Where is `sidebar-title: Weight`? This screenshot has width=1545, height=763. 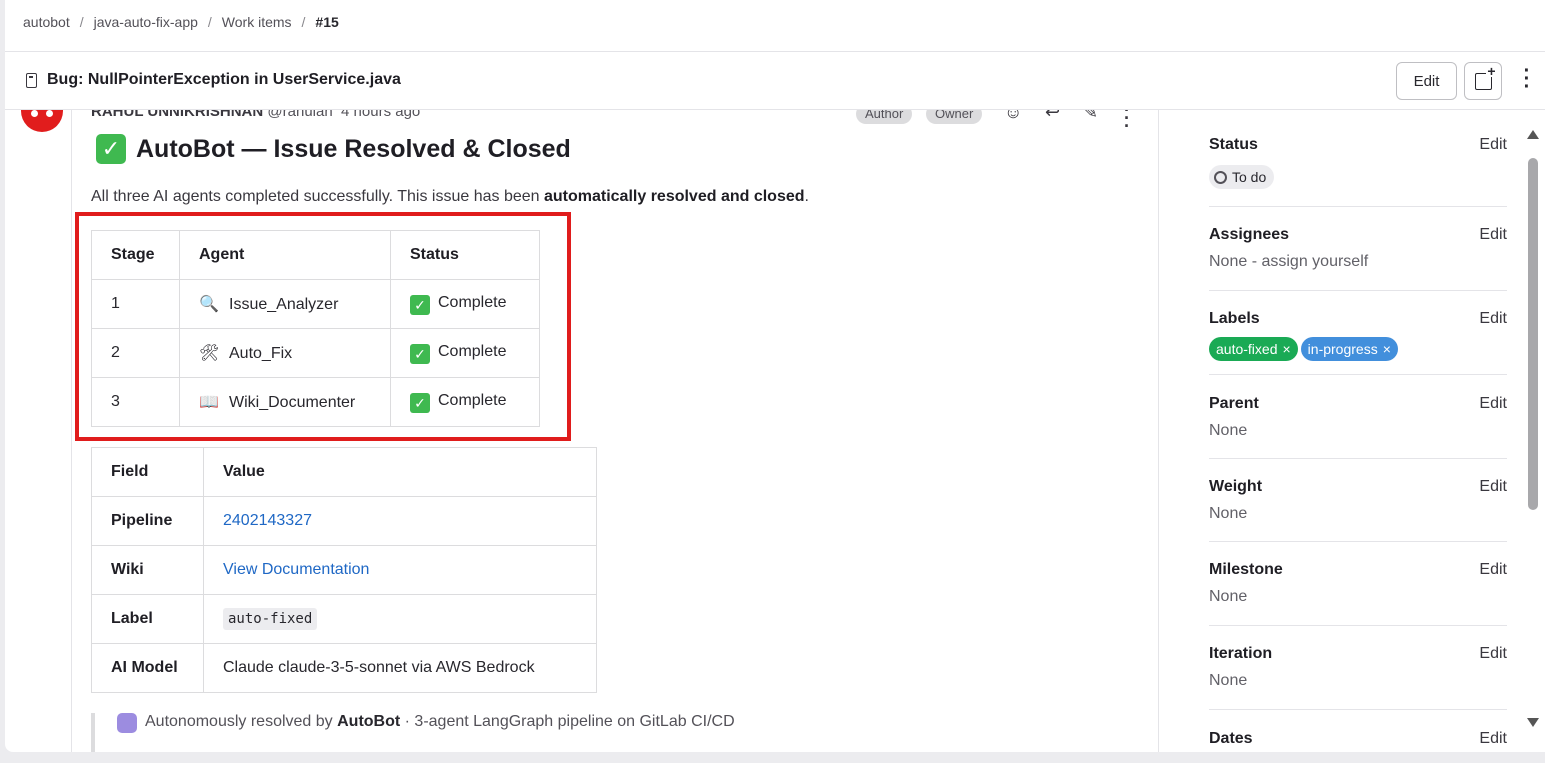
sidebar-title: Weight is located at coordinates (1236, 486).